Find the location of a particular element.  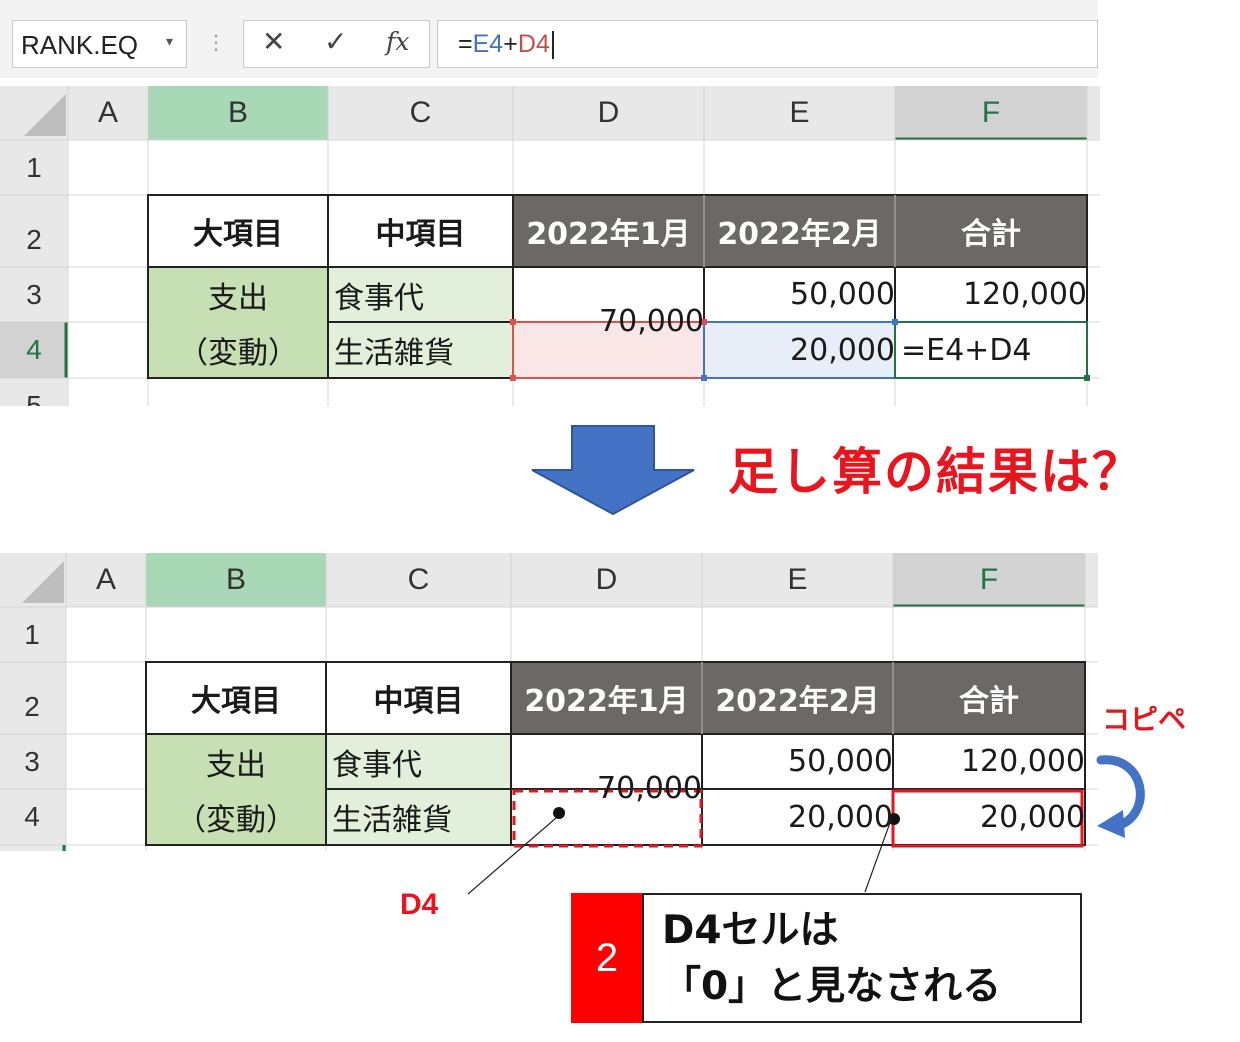

note-number-badge: 2 is located at coordinates (607, 958).